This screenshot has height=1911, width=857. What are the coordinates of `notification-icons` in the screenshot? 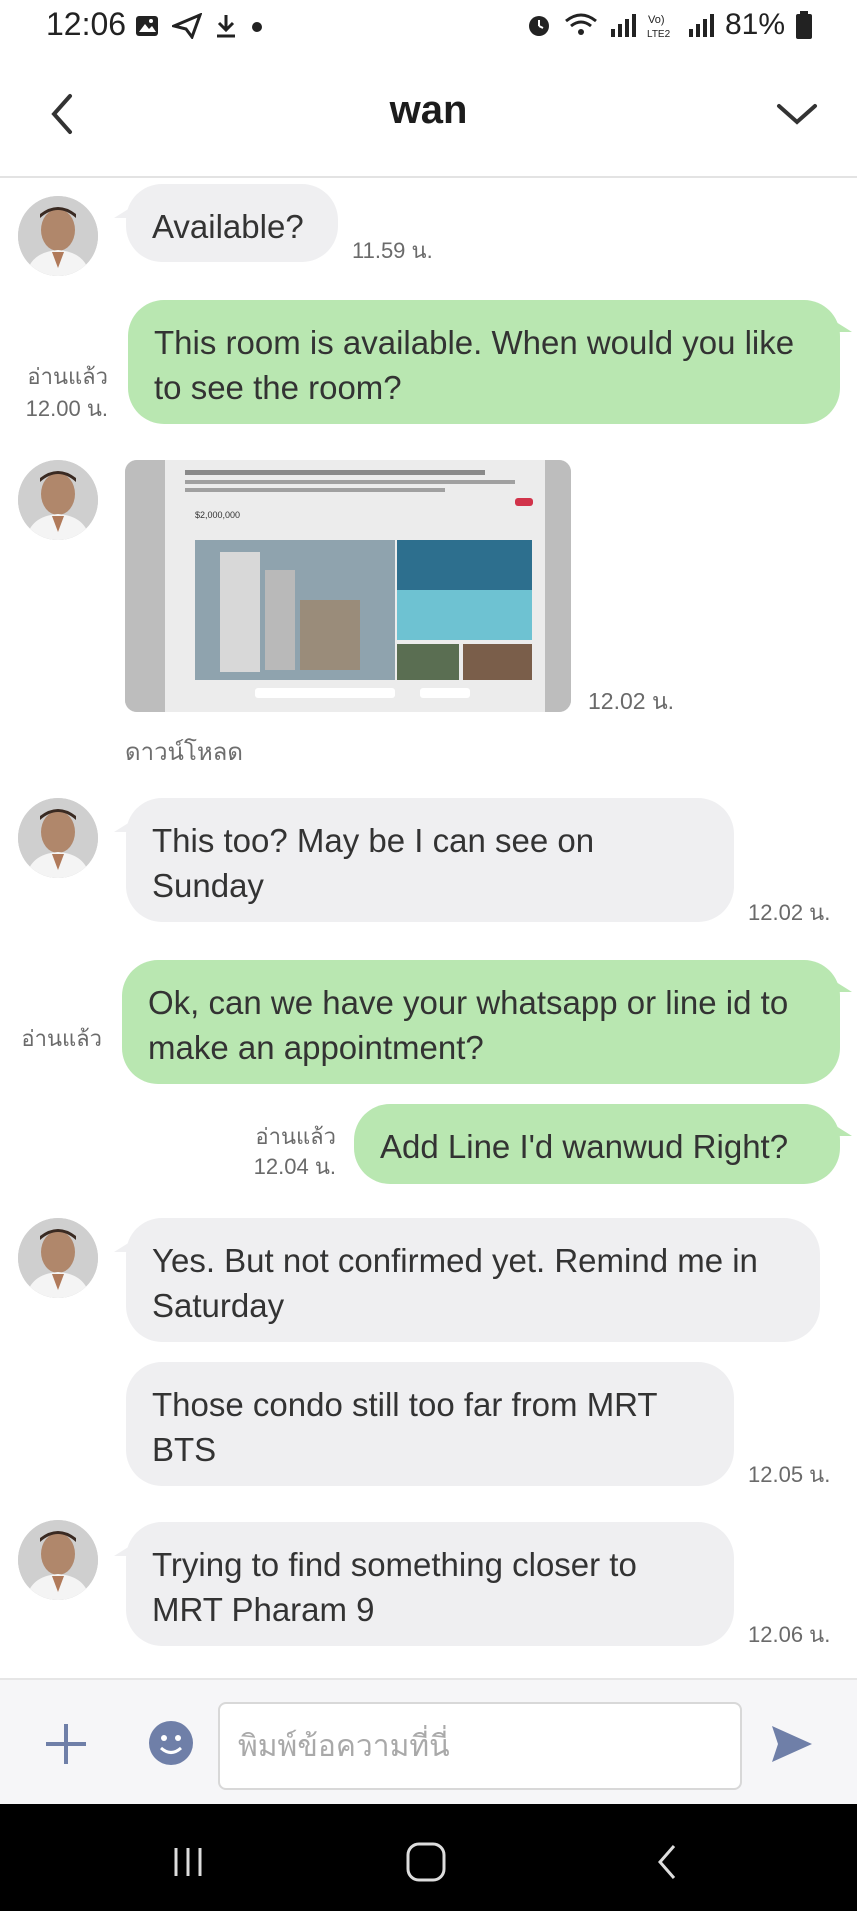 It's located at (199, 26).